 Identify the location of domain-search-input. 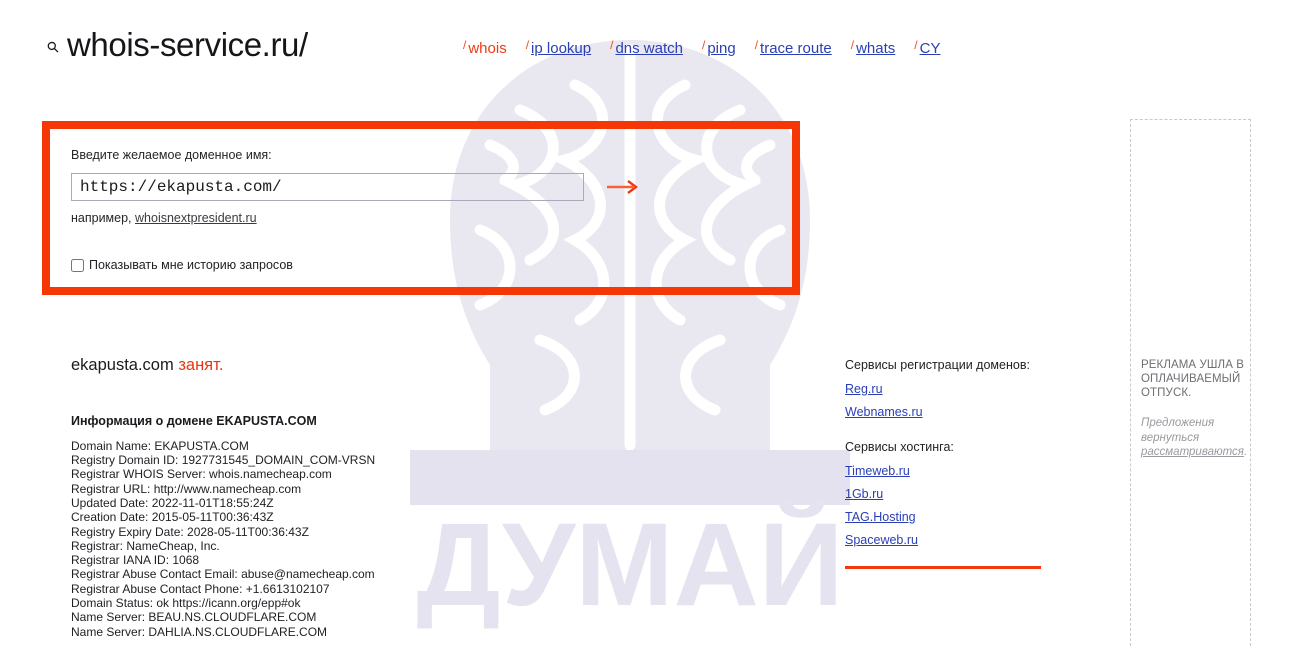
(327, 187).